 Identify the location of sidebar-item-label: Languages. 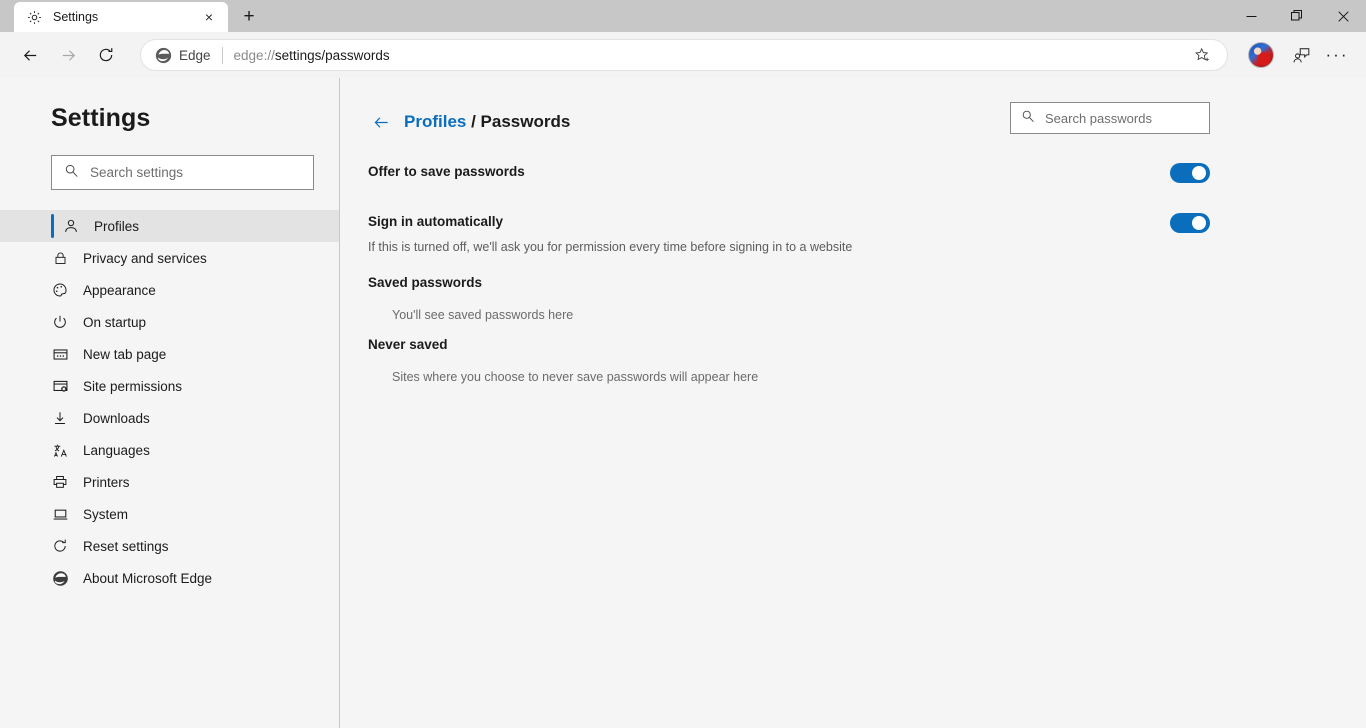
(116, 450).